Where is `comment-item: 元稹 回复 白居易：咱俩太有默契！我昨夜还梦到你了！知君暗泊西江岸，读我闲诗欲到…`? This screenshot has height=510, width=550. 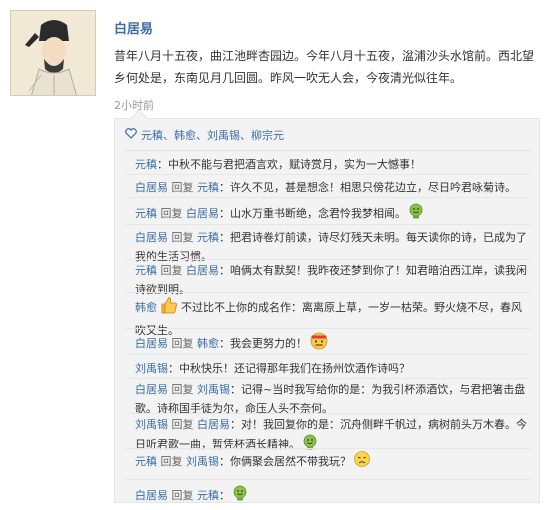 comment-item: 元稹 回复 白居易：咱俩太有默契！我昨夜还梦到你了！知君暗泊西江岸，读我闲诗欲到… is located at coordinates (328, 280).